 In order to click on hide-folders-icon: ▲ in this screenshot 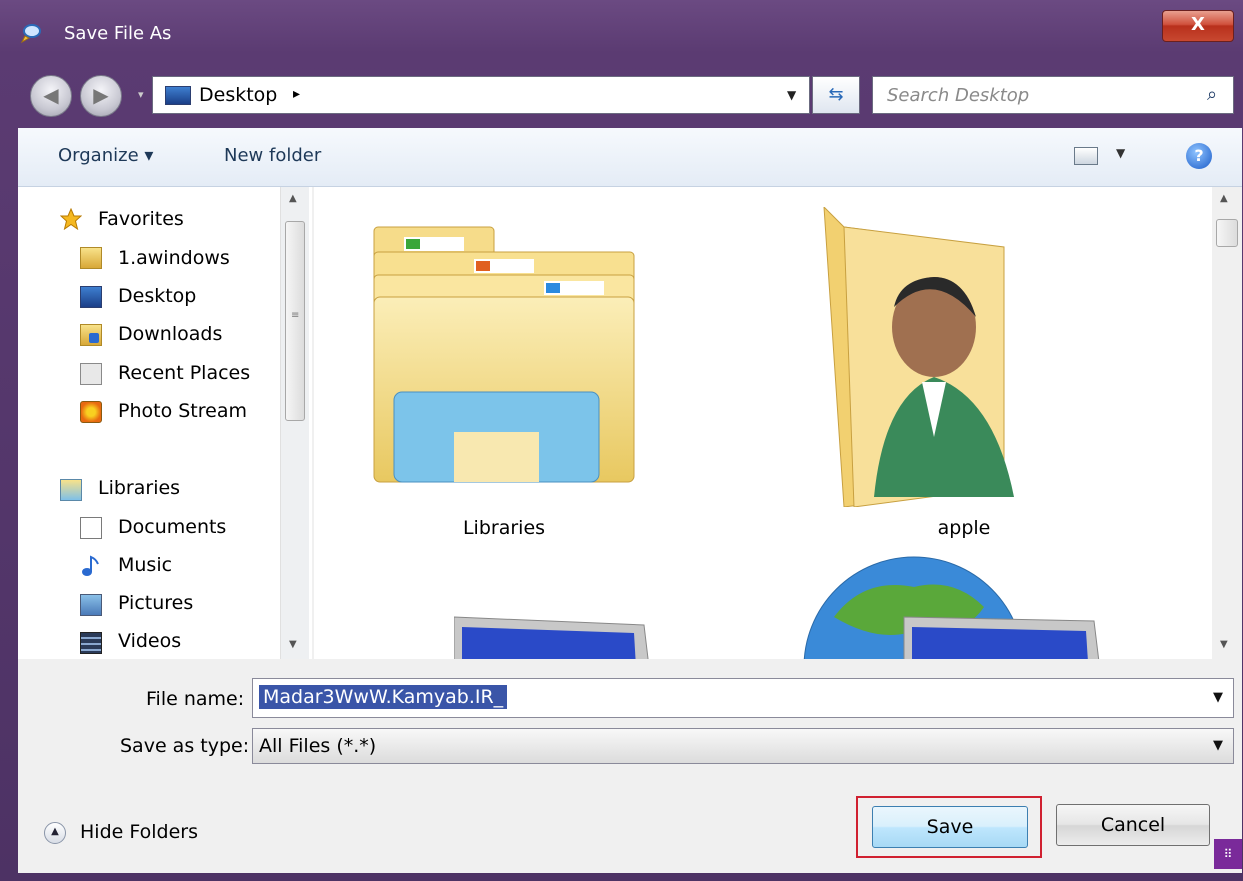, I will do `click(55, 833)`.